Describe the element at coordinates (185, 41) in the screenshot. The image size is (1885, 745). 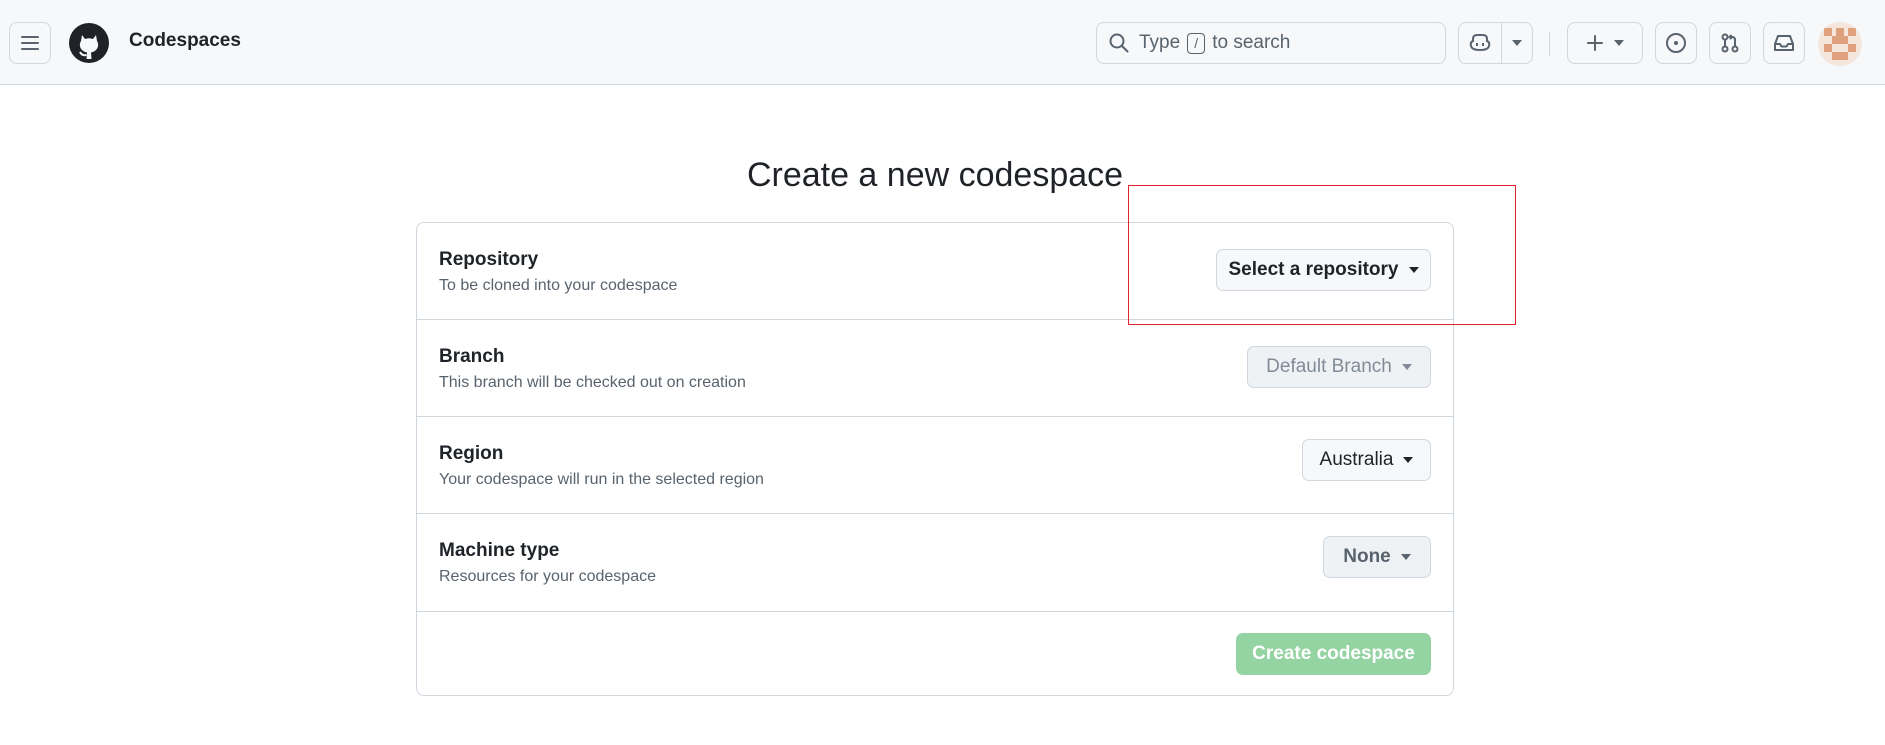
I see `app-title: Codespaces` at that location.